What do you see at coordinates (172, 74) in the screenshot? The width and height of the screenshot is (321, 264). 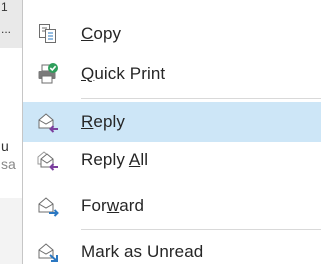 I see `menu-item-quick-print: Quick Print` at bounding box center [172, 74].